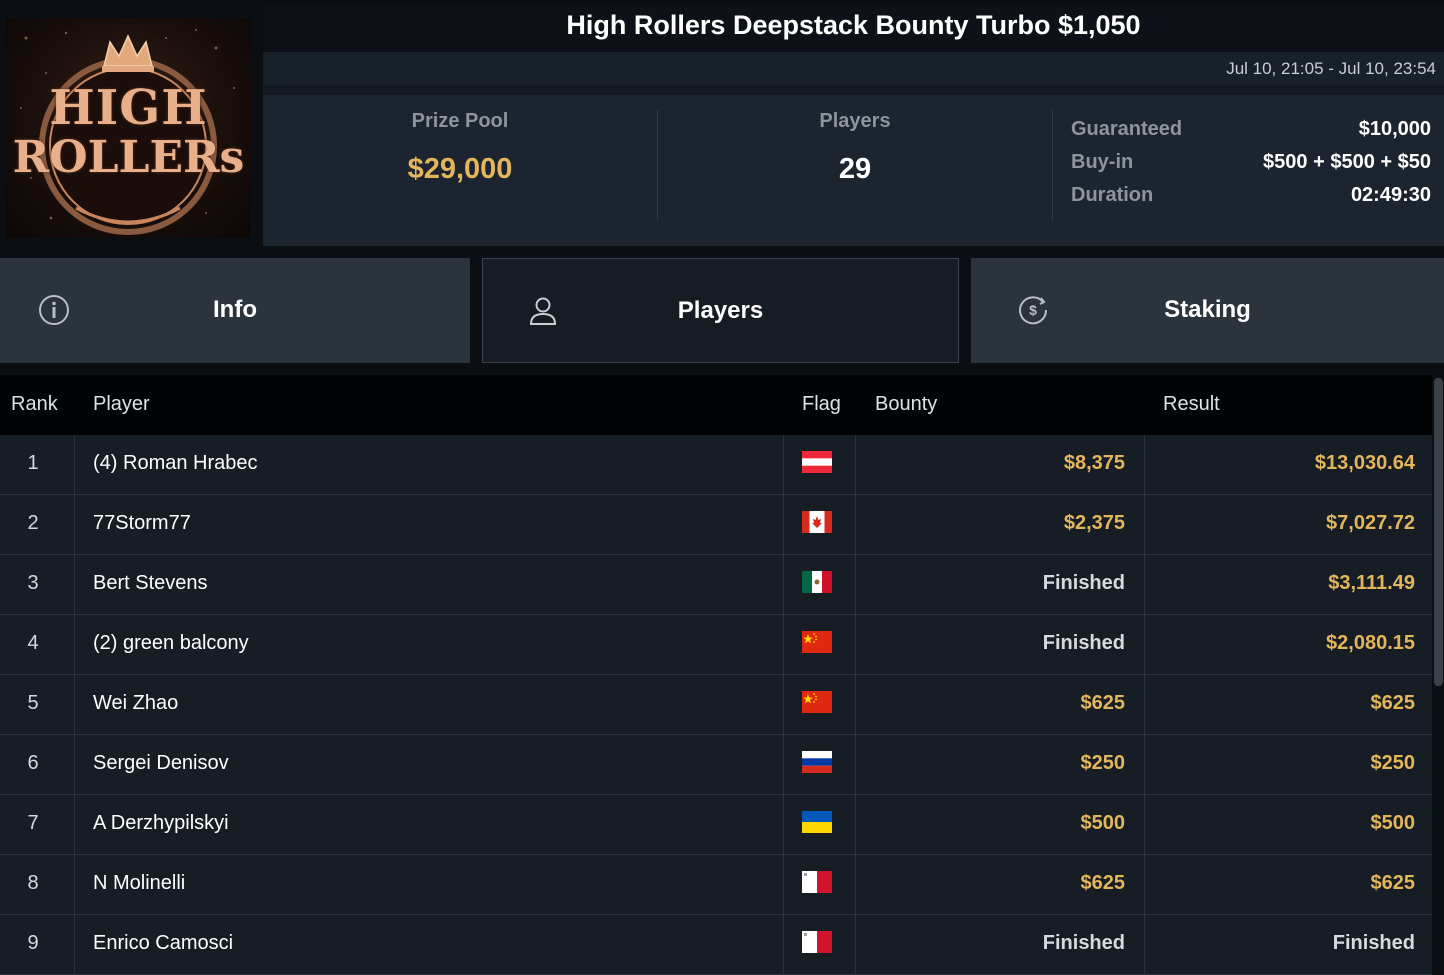 Image resolution: width=1444 pixels, height=975 pixels. Describe the element at coordinates (175, 463) in the screenshot. I see `player-name: (4) Roman Hrabec` at that location.